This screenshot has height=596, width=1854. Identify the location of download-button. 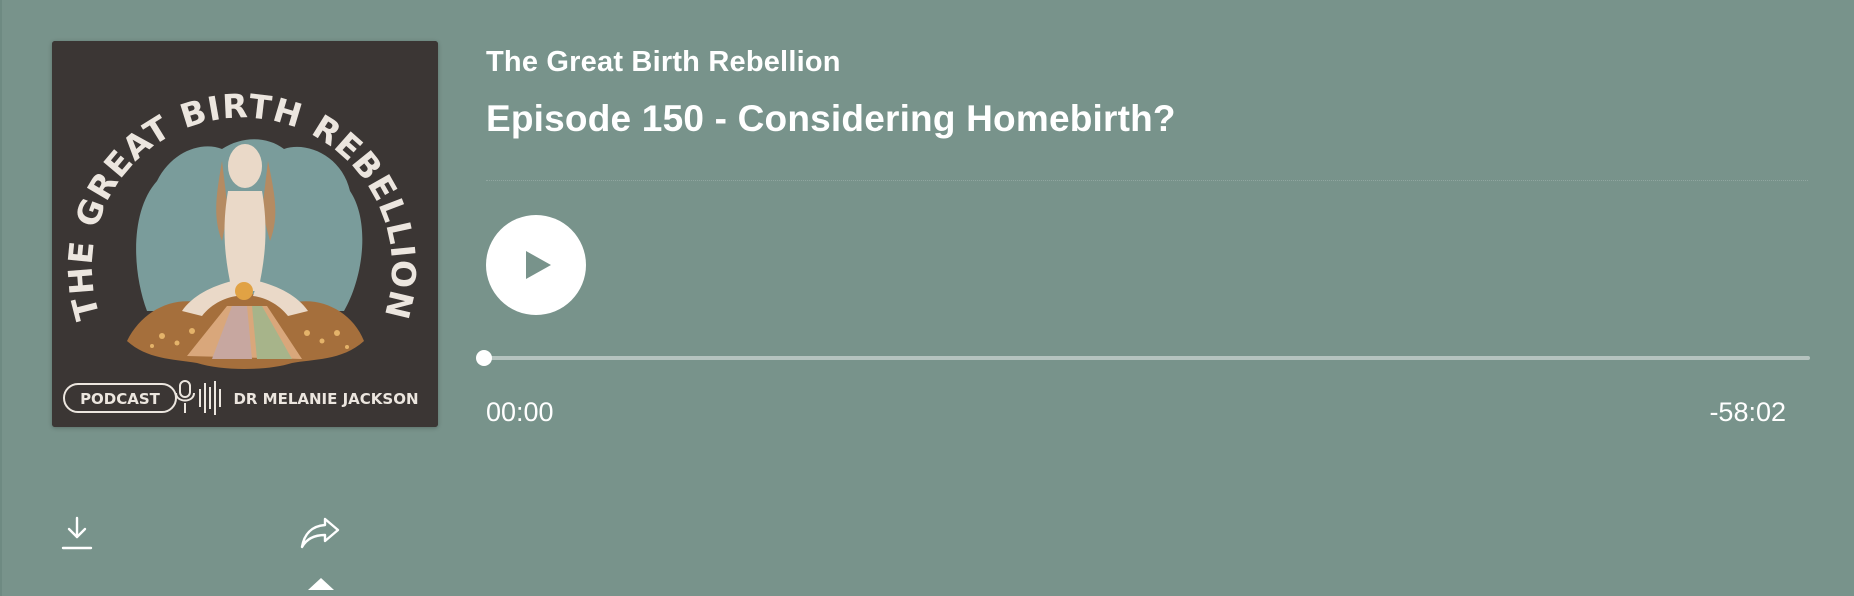
(77, 533).